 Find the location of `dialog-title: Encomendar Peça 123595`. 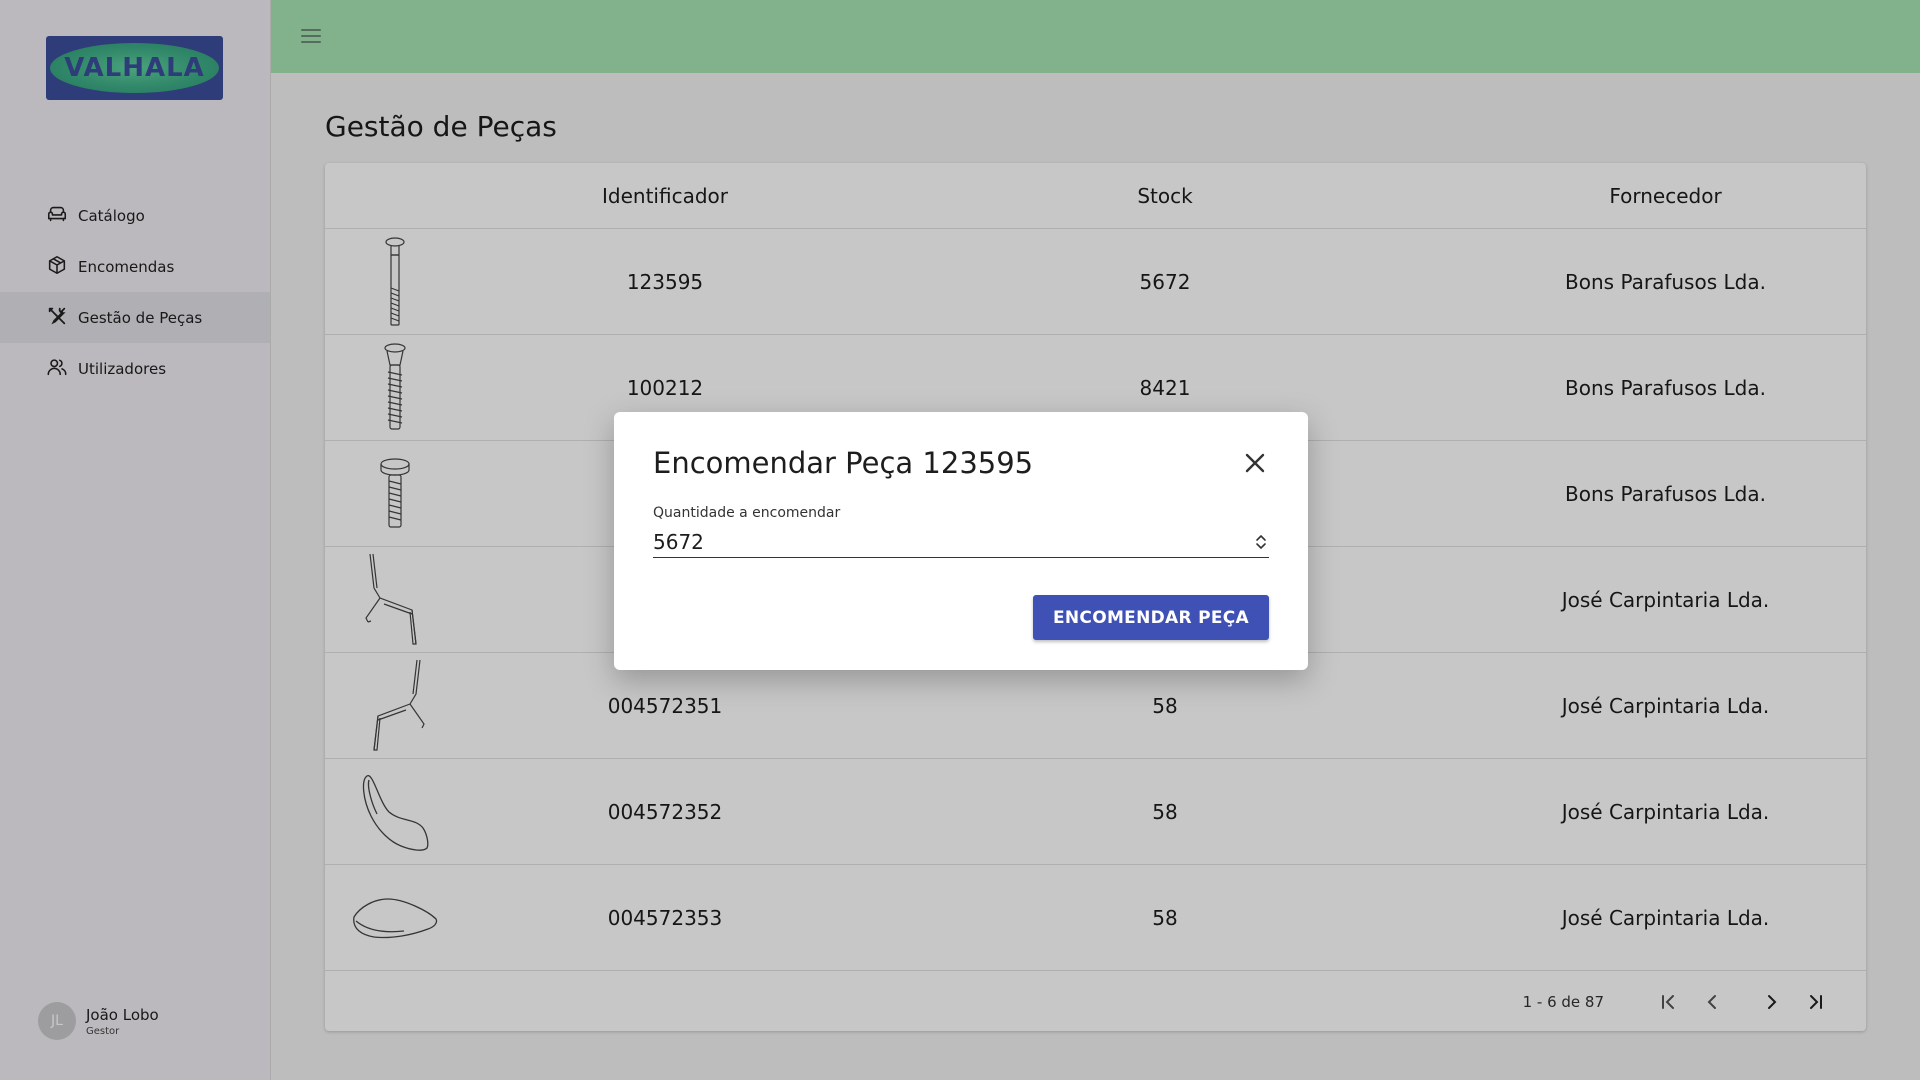

dialog-title: Encomendar Peça 123595 is located at coordinates (843, 463).